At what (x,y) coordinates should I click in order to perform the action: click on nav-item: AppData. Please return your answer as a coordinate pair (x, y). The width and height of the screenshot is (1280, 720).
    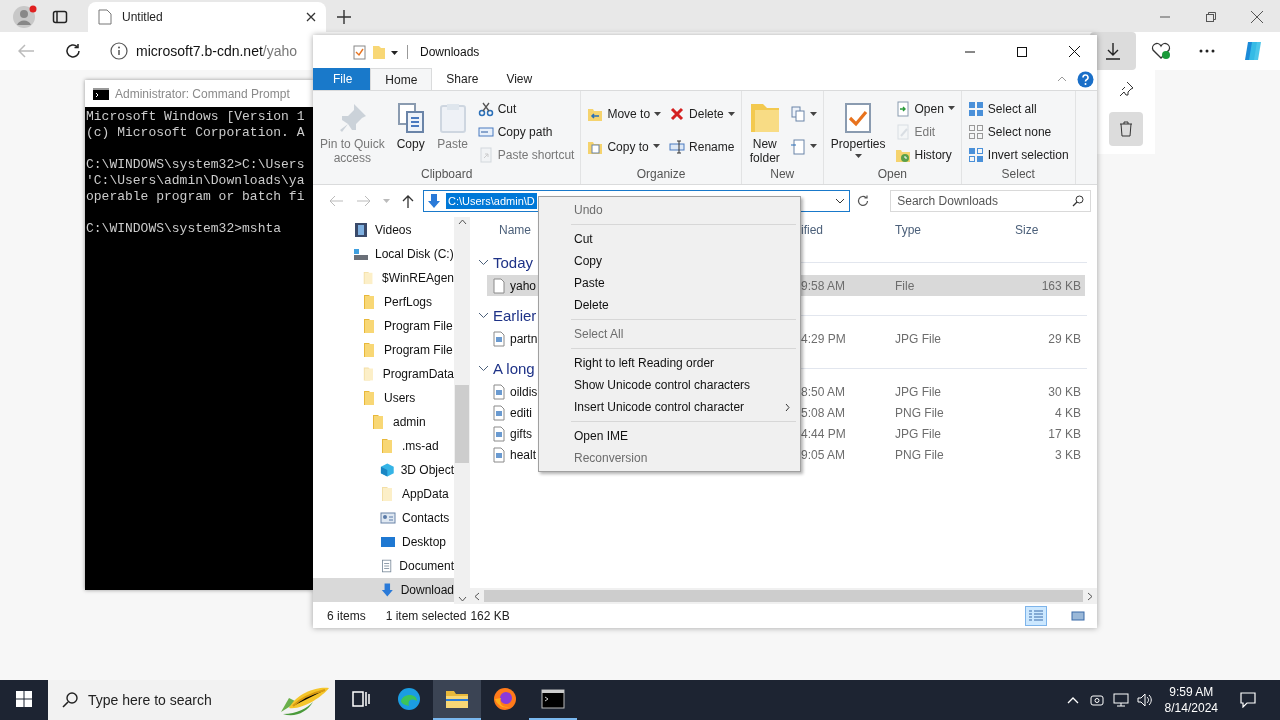
    Looking at the image, I should click on (383, 494).